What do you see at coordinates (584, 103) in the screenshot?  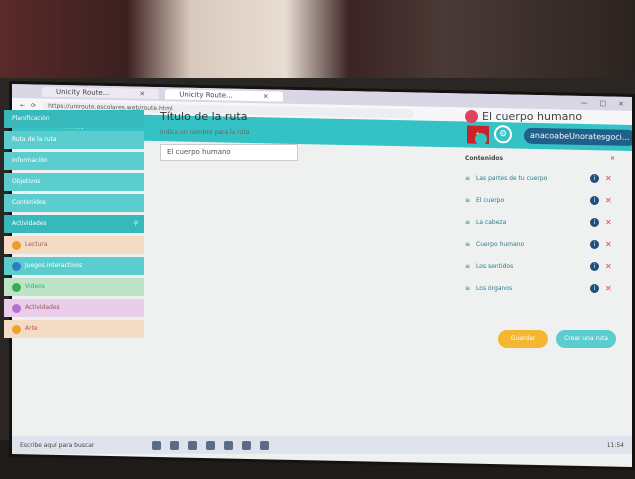 I see `minimize-icon: —` at bounding box center [584, 103].